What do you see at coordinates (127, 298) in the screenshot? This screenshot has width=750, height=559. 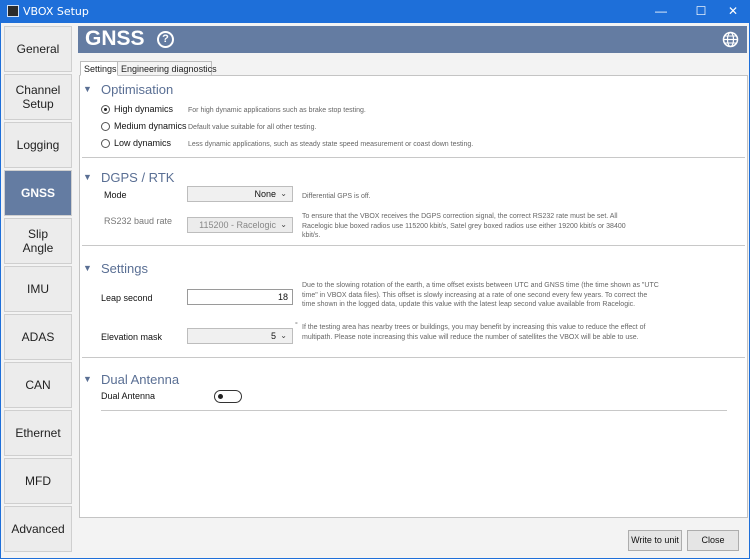 I see `leap-second-label: Leap second` at bounding box center [127, 298].